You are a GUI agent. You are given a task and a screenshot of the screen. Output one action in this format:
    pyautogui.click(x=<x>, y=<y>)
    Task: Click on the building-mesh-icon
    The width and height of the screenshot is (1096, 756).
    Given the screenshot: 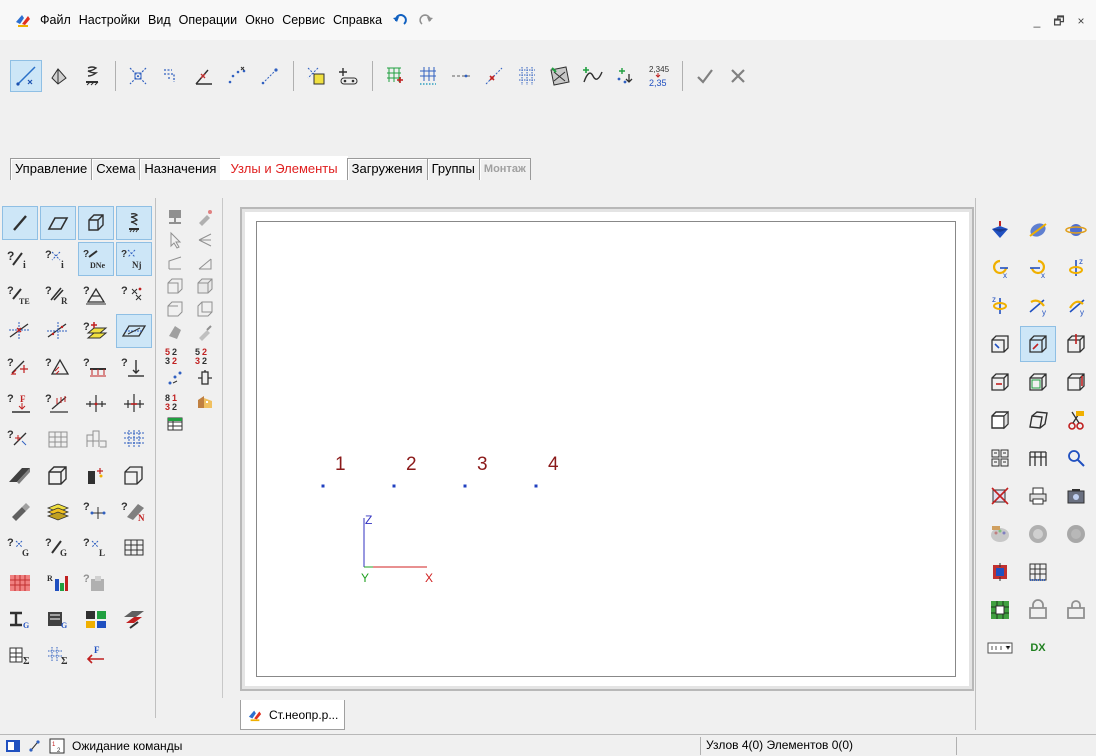 What is the action you would take?
    pyautogui.click(x=96, y=439)
    